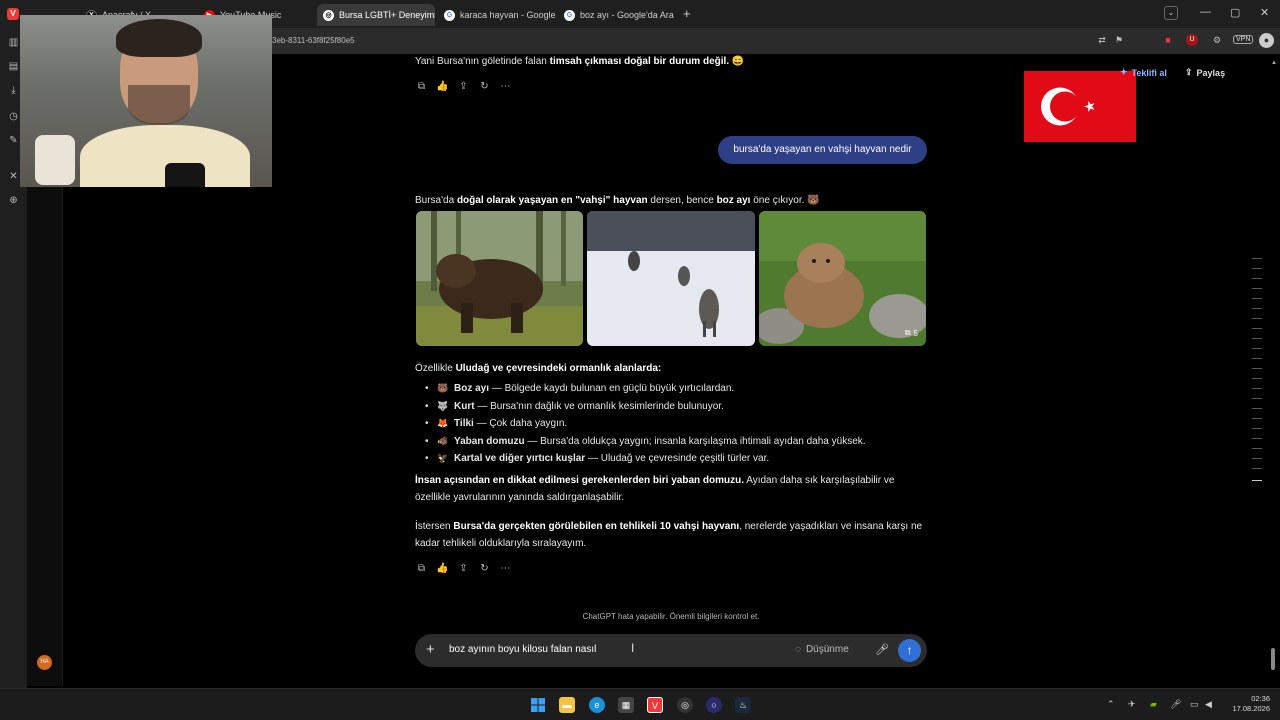 The height and width of the screenshot is (720, 1280). I want to click on downloads-icon: ⤓, so click(13, 90).